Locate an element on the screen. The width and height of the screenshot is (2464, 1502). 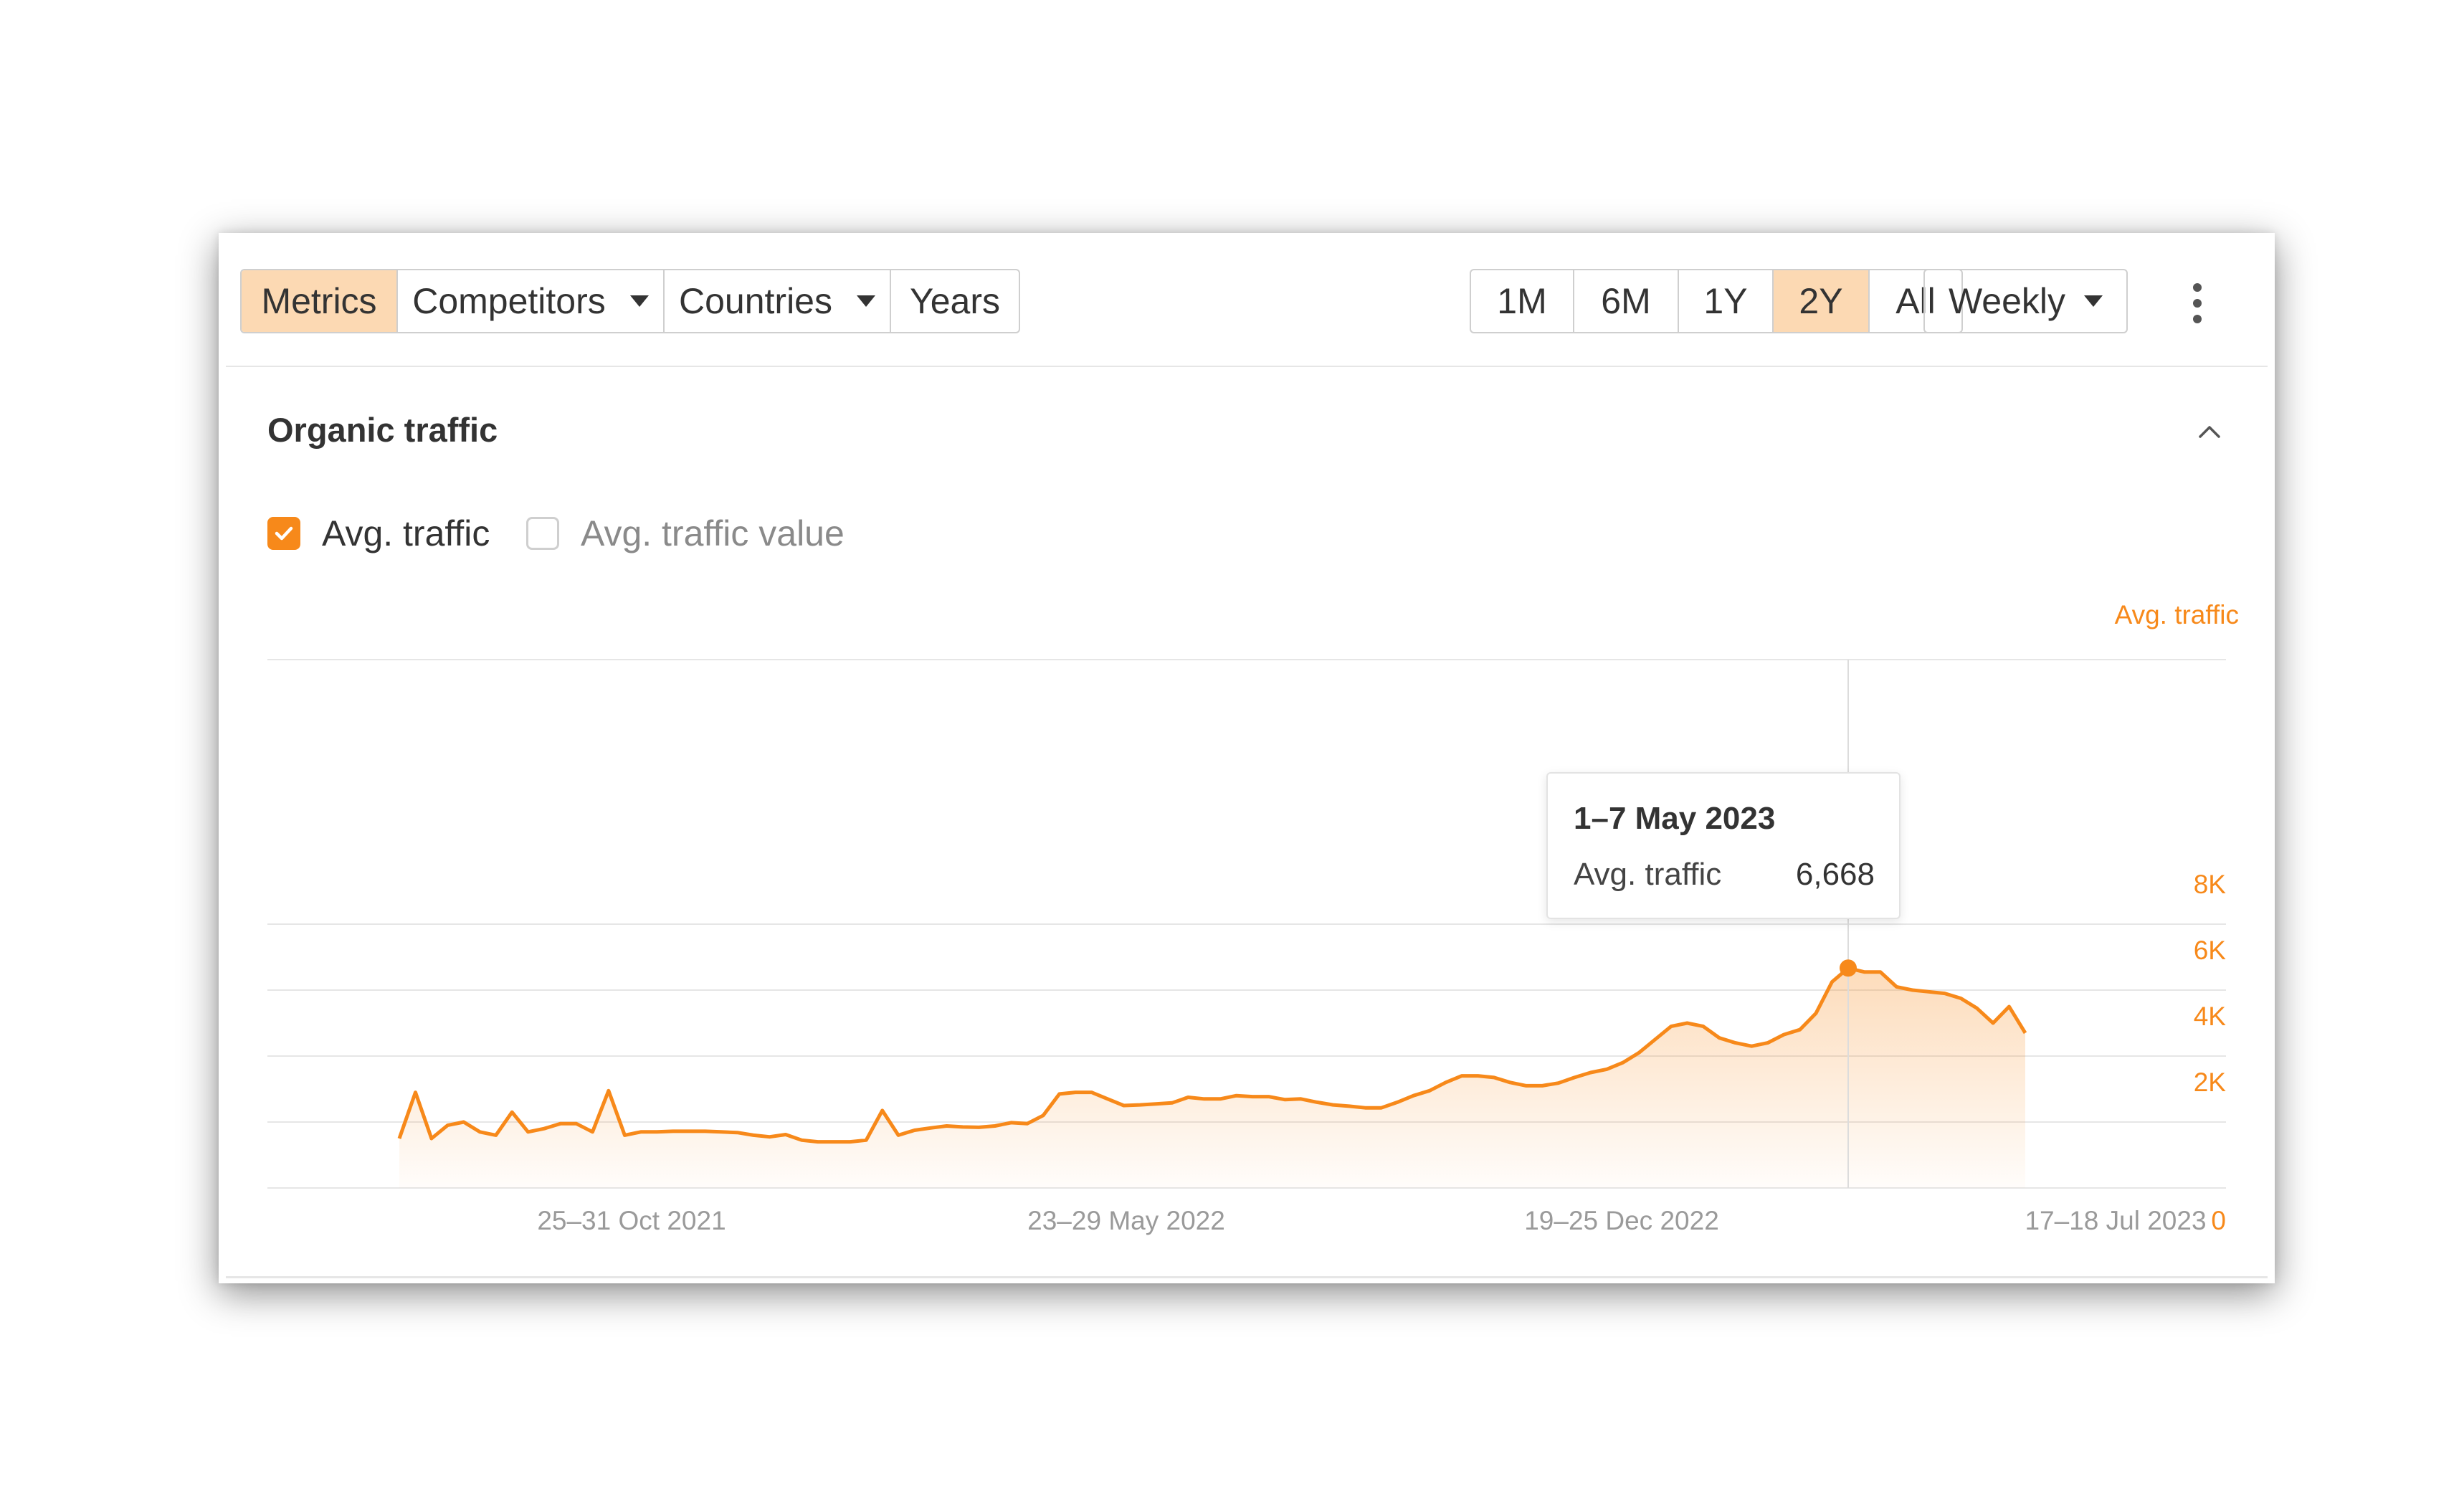
tooltip-date: 1–7 May 2023 is located at coordinates (1675, 818).